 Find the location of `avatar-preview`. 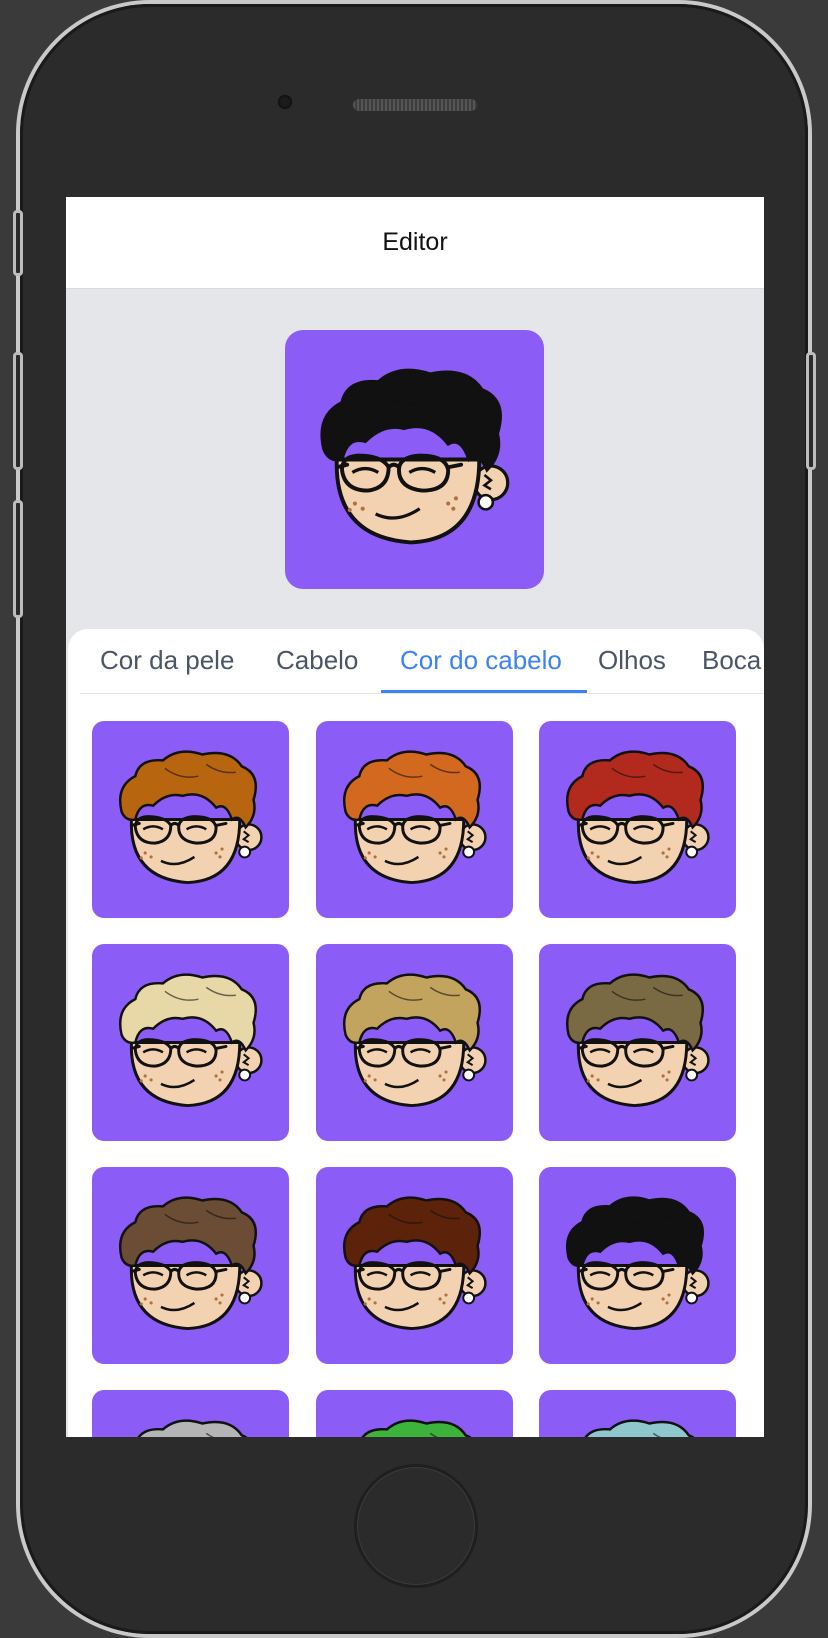

avatar-preview is located at coordinates (414, 459).